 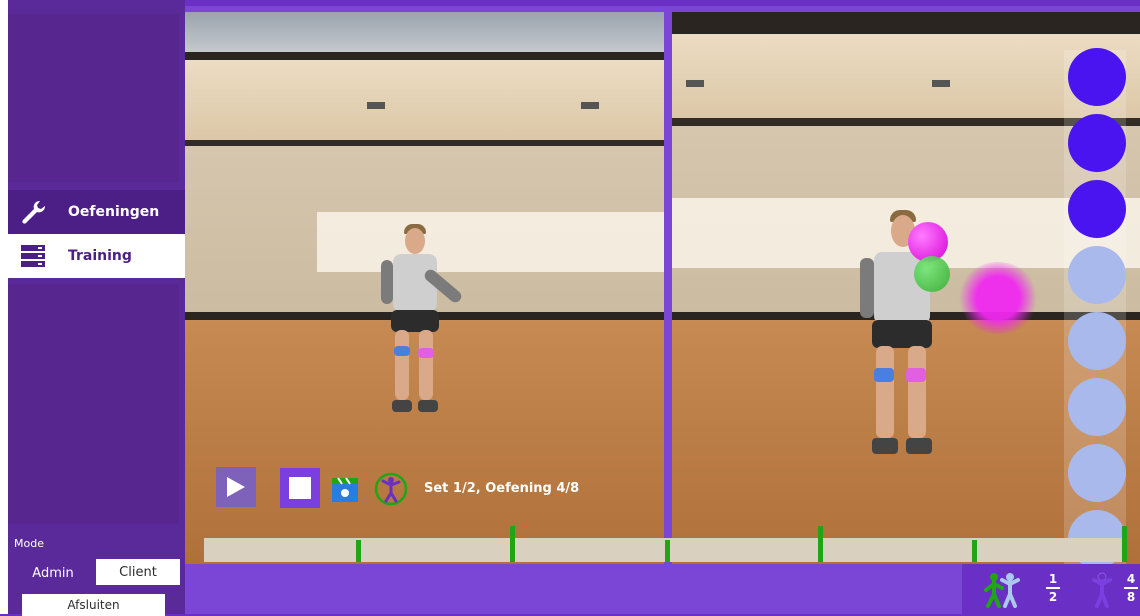 What do you see at coordinates (1102, 590) in the screenshot?
I see `single-exercise-icon` at bounding box center [1102, 590].